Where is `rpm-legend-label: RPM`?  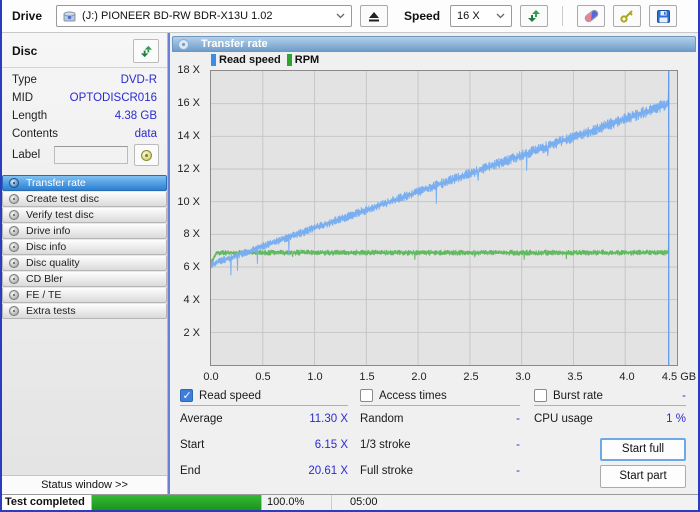 rpm-legend-label: RPM is located at coordinates (307, 60).